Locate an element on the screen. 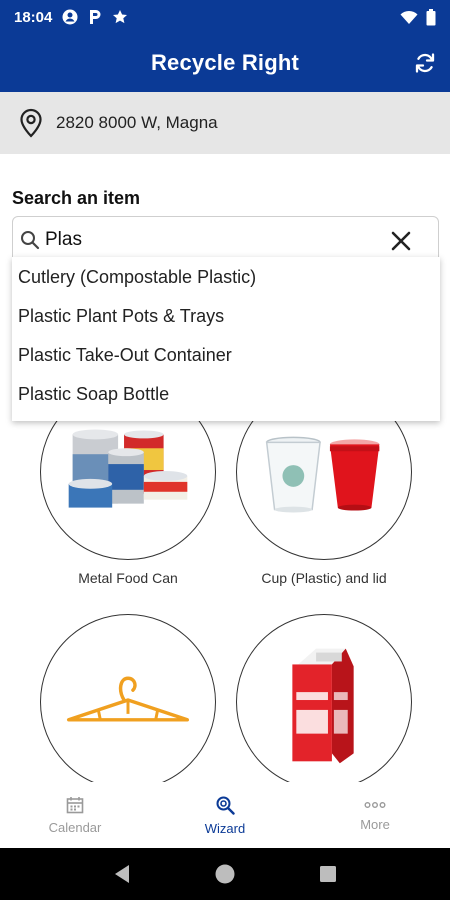 The height and width of the screenshot is (900, 450). refresh-button is located at coordinates (425, 63).